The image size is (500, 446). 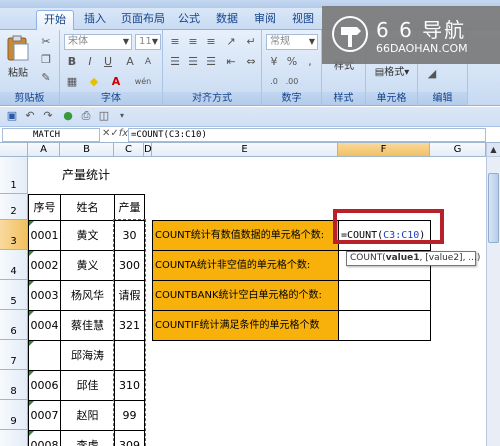 What do you see at coordinates (231, 42) in the screenshot?
I see `orientation-icon: ↗` at bounding box center [231, 42].